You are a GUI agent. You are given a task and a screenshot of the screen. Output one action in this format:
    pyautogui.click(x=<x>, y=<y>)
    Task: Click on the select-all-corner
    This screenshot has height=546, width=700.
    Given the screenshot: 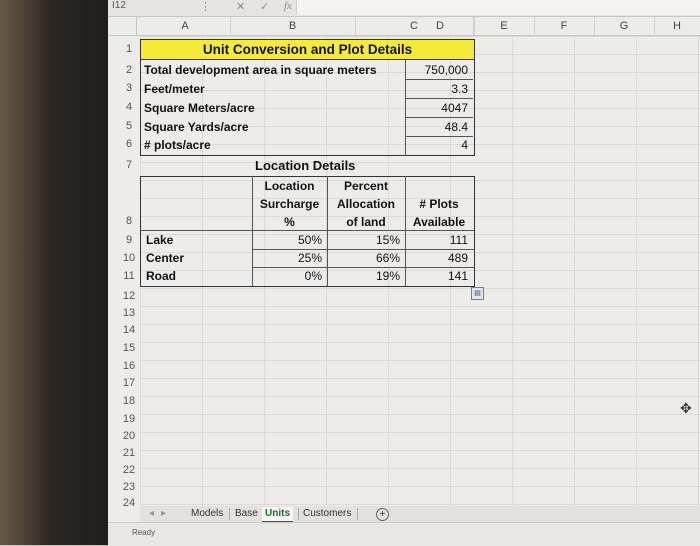 What is the action you would take?
    pyautogui.click(x=122, y=26)
    